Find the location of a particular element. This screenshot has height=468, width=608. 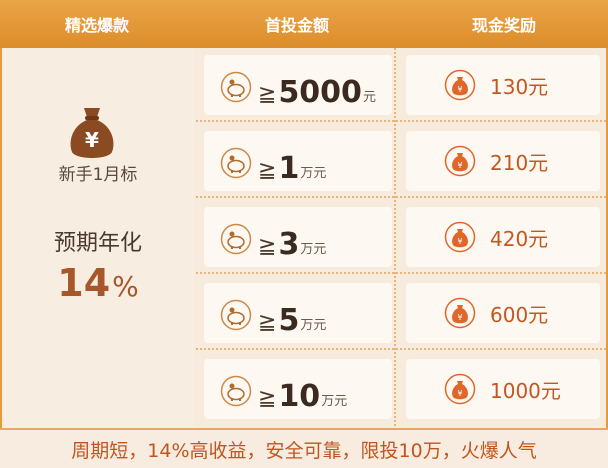

amount-text: ≧ 5000 元 is located at coordinates (317, 89).